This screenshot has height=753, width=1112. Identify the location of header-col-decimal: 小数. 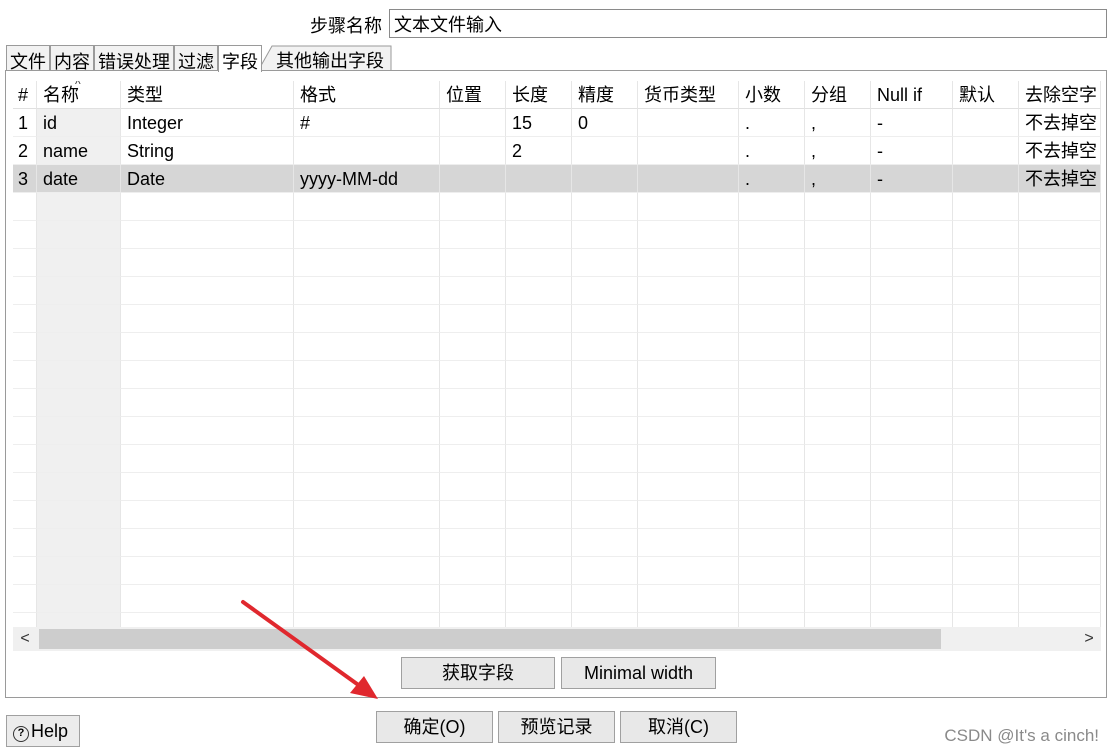
(772, 95).